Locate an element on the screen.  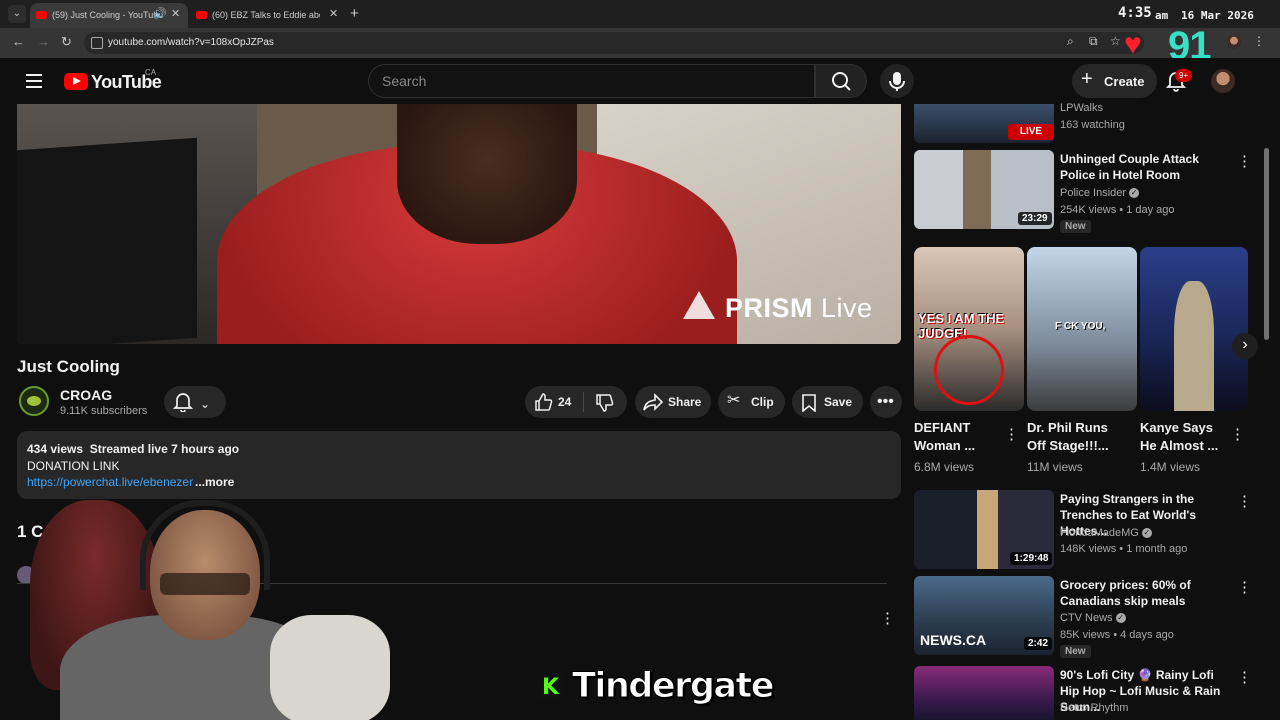
microphone-icon is located at coordinates (897, 81).